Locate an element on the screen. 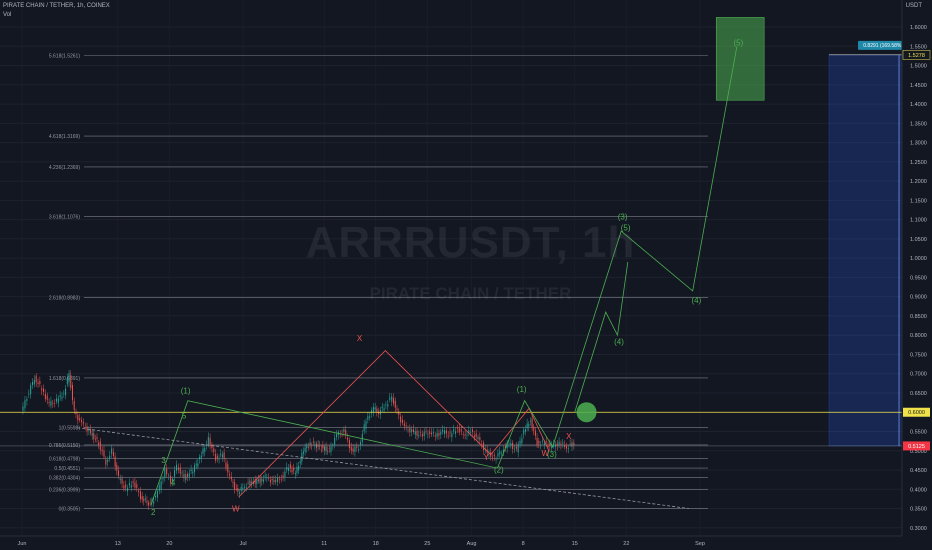 The height and width of the screenshot is (550, 932). entry-circle is located at coordinates (586, 412).